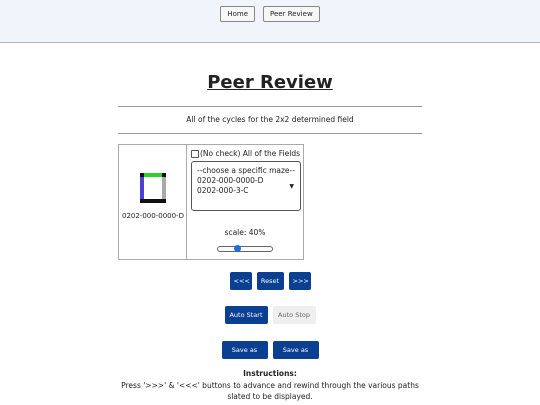  I want to click on maze-right-edge, so click(164, 188).